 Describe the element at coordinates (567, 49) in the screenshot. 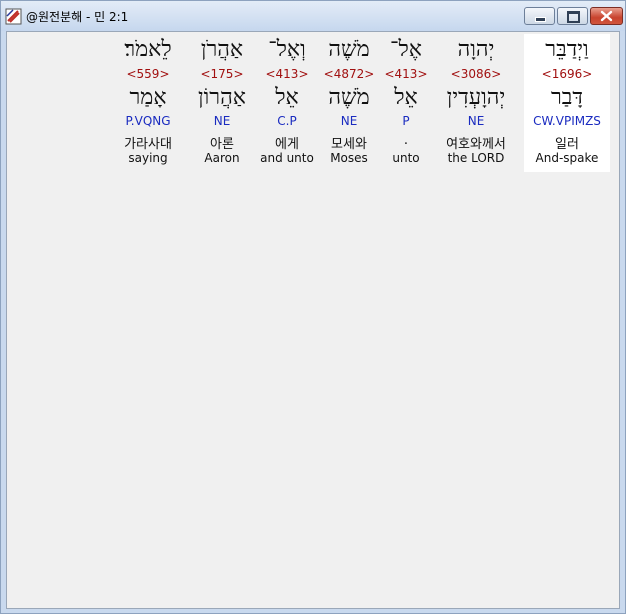

I see `hebrew-word: וַיְדַבֵּר` at that location.